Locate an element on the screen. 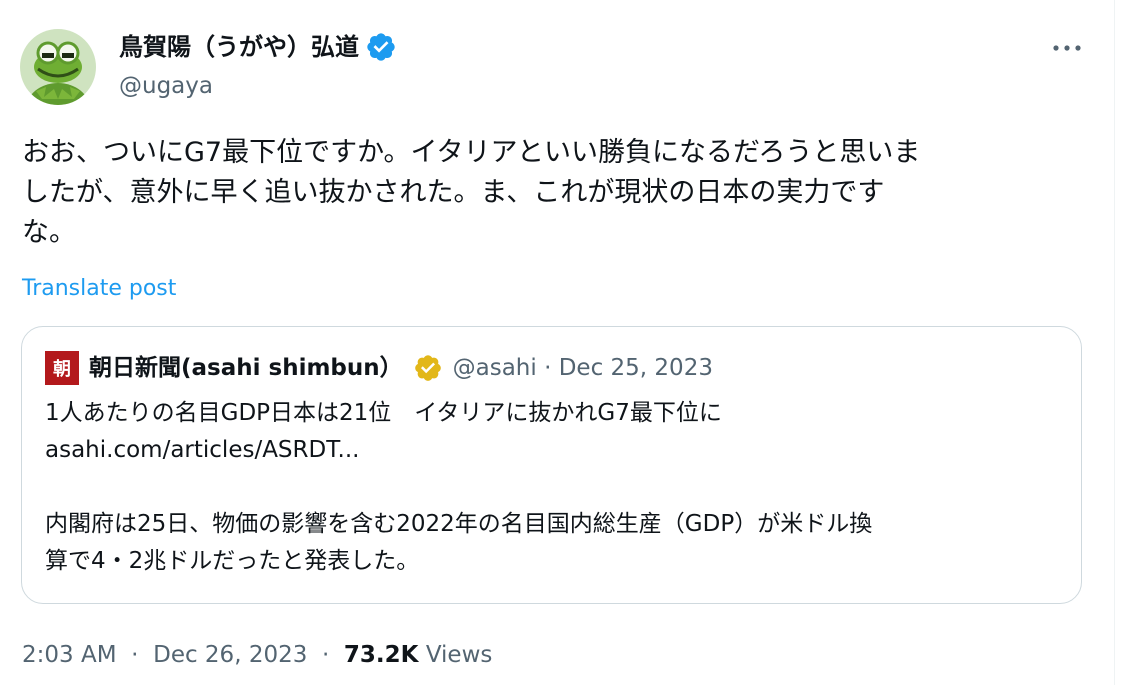 This screenshot has height=685, width=1125. avatar is located at coordinates (58, 67).